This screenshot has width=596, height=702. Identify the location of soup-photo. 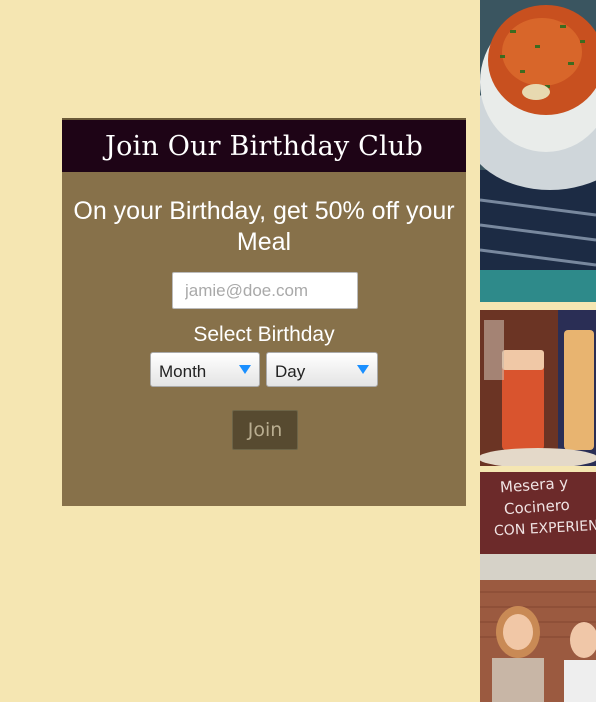
(538, 151).